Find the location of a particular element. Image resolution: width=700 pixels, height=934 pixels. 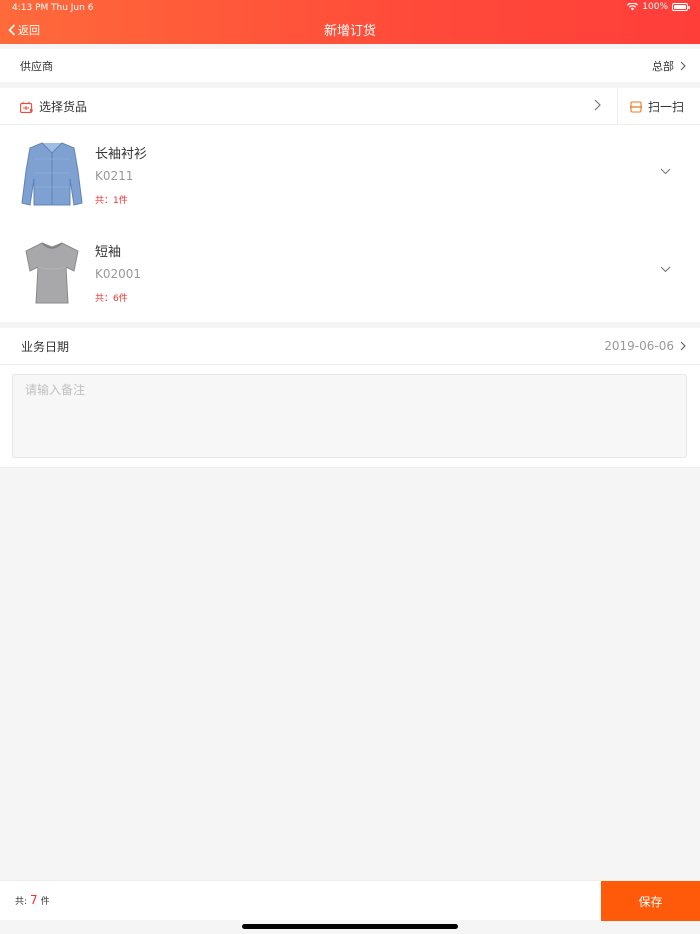

remark-section is located at coordinates (350, 416).